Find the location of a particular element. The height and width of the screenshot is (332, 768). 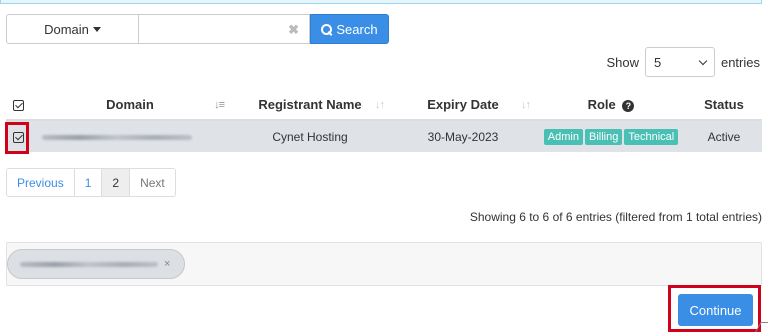

column-domain-label: Domain is located at coordinates (130, 104).